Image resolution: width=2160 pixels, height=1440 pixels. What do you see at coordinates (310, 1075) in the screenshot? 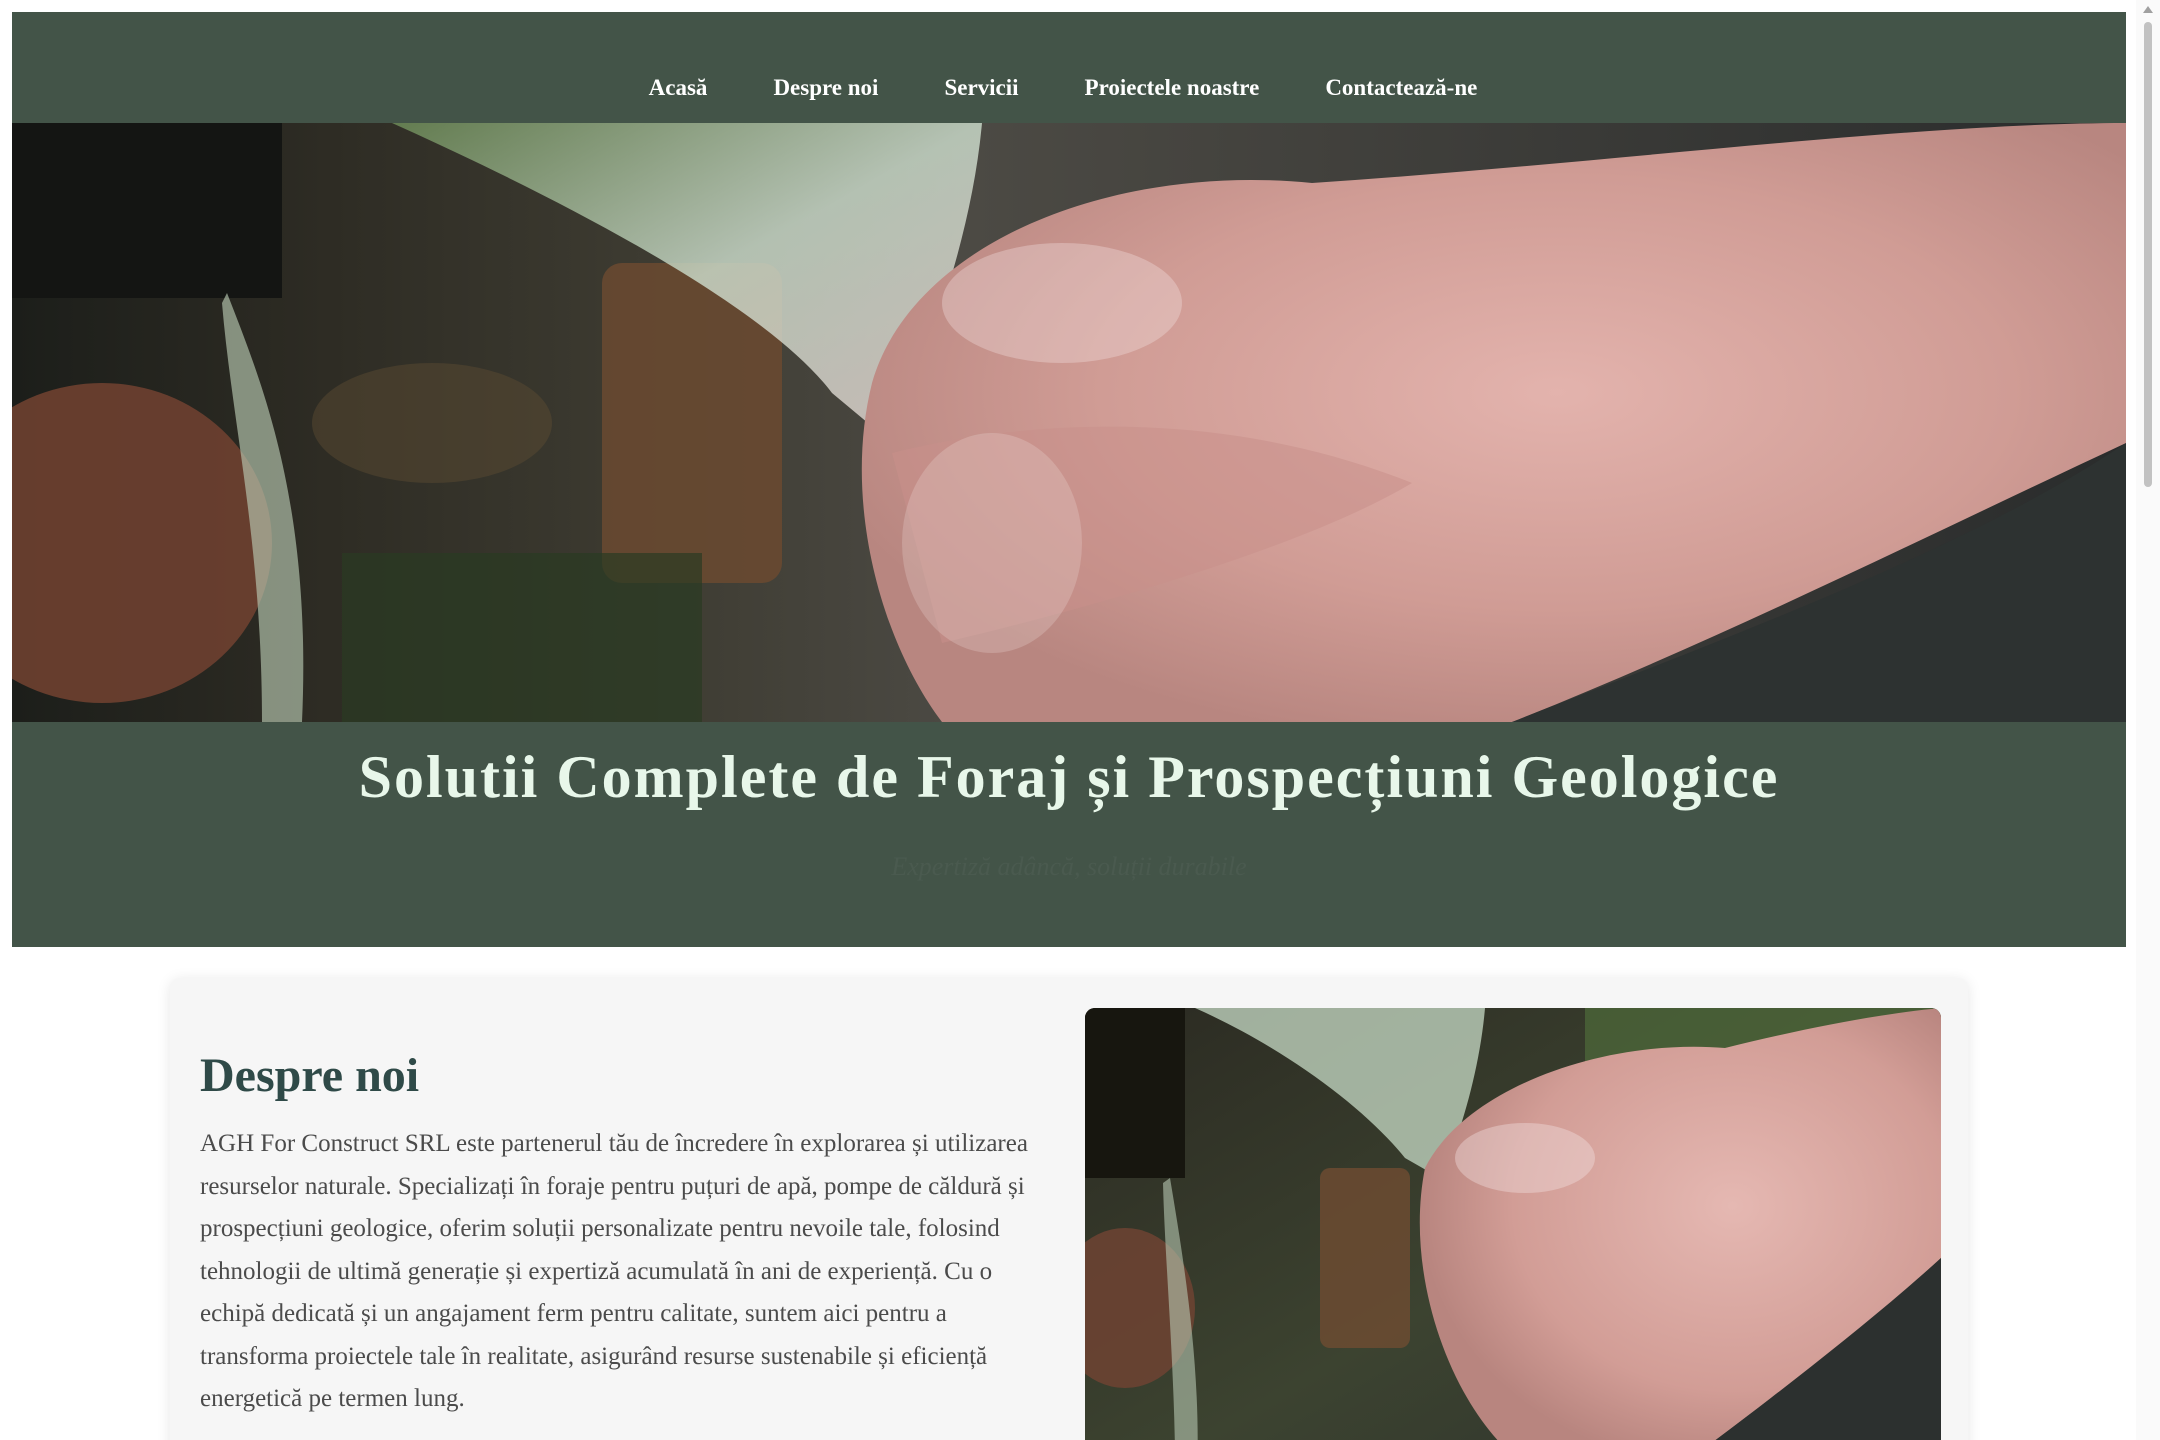
I see `about-title: Despre noi` at bounding box center [310, 1075].